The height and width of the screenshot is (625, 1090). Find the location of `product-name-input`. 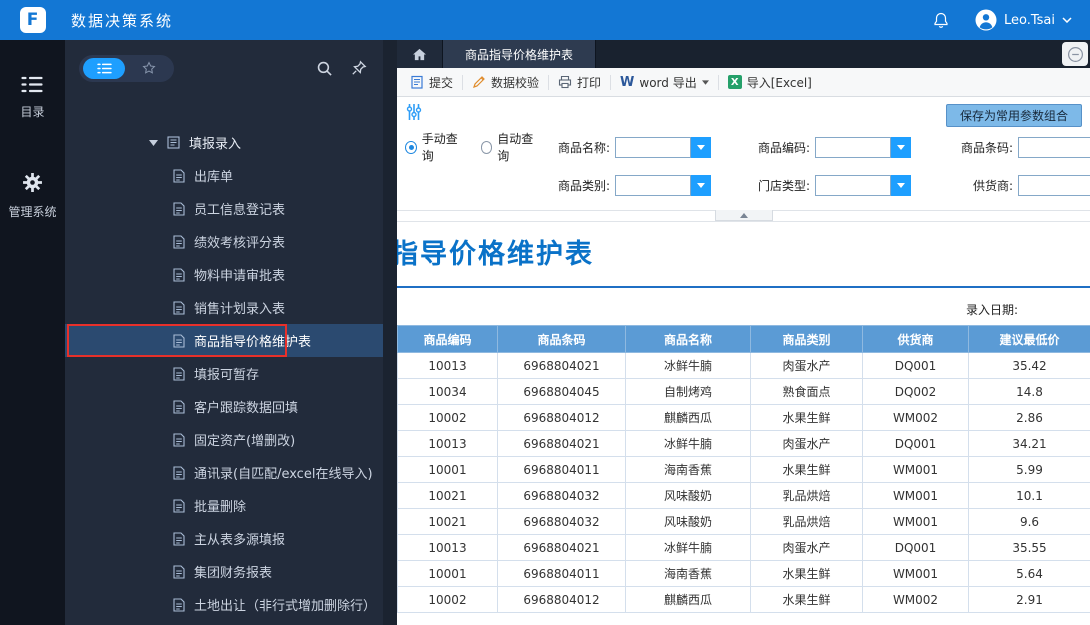

product-name-input is located at coordinates (653, 147).